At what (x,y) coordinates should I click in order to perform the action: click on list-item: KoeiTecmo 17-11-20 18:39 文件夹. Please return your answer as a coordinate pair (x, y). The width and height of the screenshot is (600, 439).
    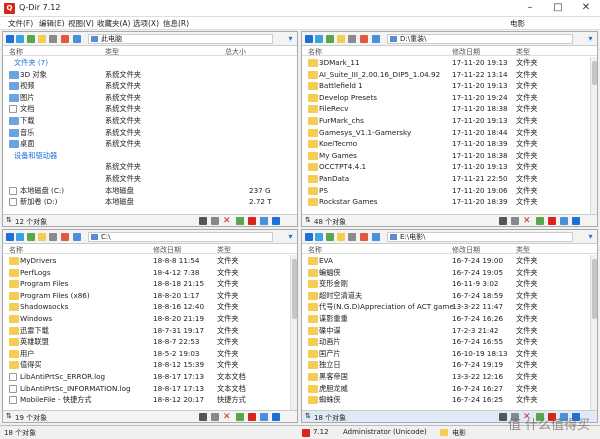
    Looking at the image, I should click on (449, 144).